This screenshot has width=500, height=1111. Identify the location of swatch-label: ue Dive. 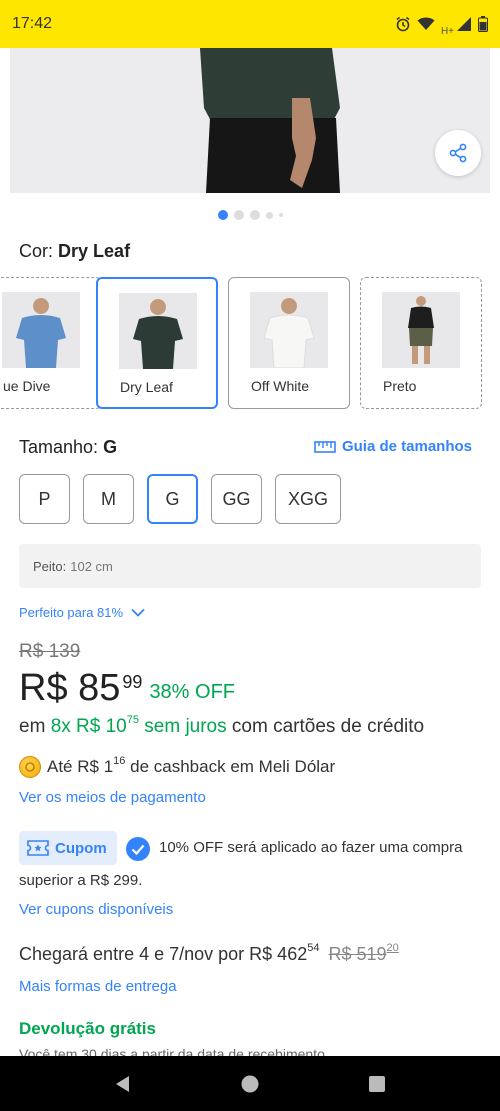
(27, 386).